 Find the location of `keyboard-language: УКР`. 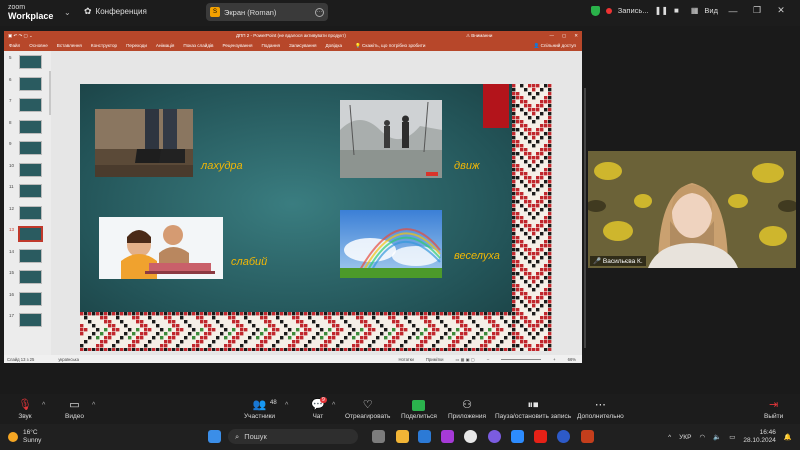

keyboard-language: УКР is located at coordinates (685, 437).